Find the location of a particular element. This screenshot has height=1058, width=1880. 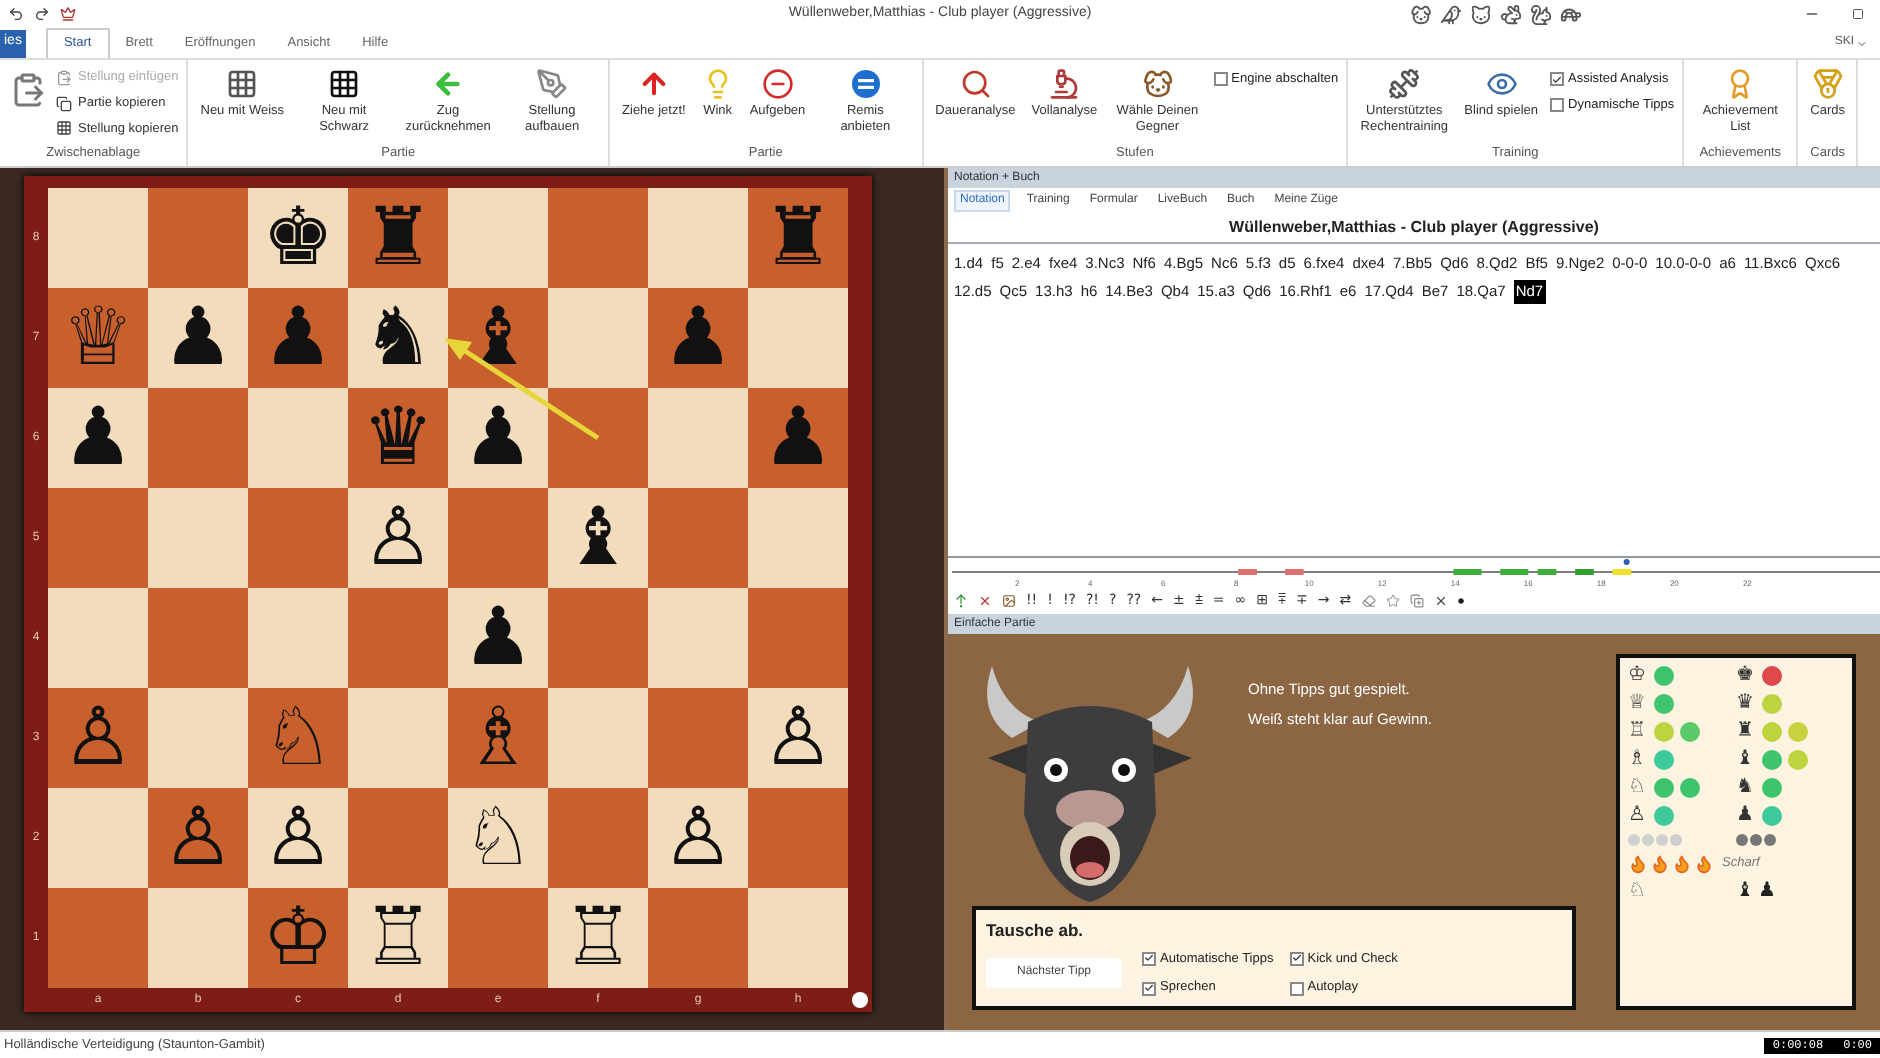

bird-icon is located at coordinates (1451, 14).